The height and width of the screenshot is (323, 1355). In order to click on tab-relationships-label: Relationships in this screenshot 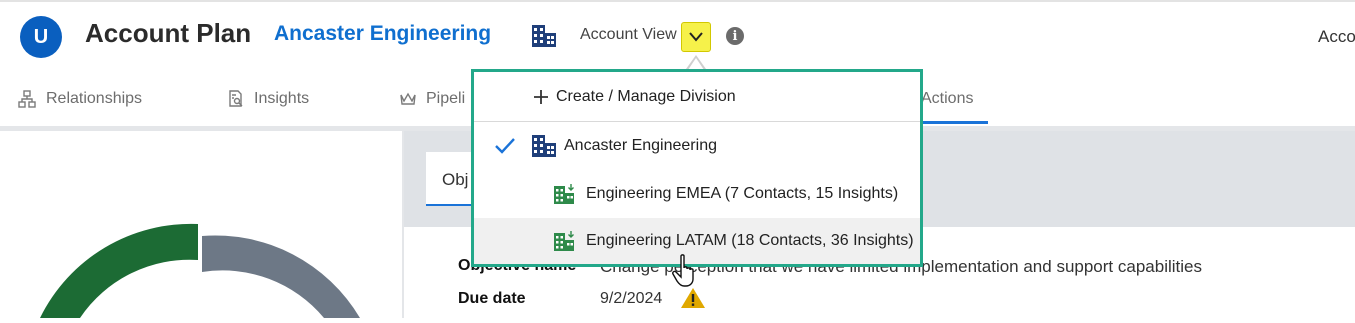, I will do `click(94, 98)`.